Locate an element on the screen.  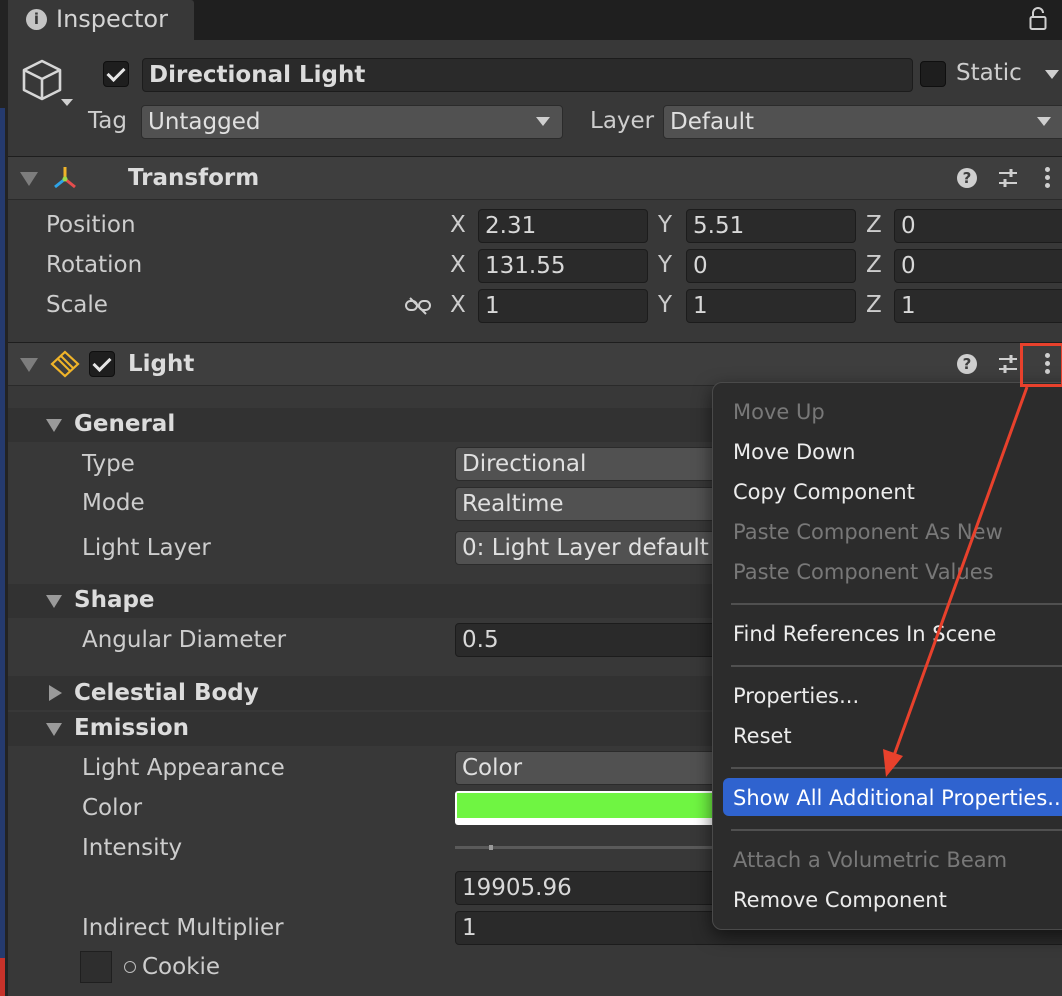
transform-title: Transform is located at coordinates (194, 178).